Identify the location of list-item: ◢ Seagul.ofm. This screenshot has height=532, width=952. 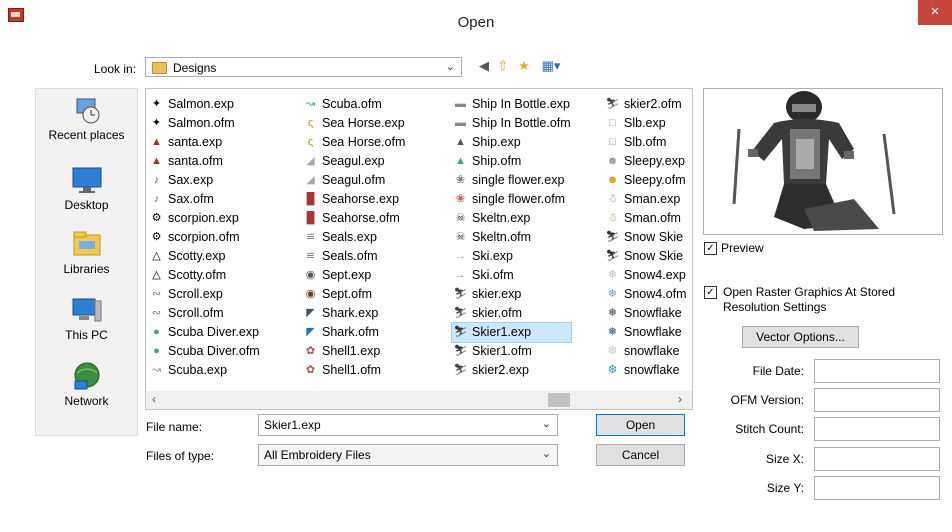
(353, 180).